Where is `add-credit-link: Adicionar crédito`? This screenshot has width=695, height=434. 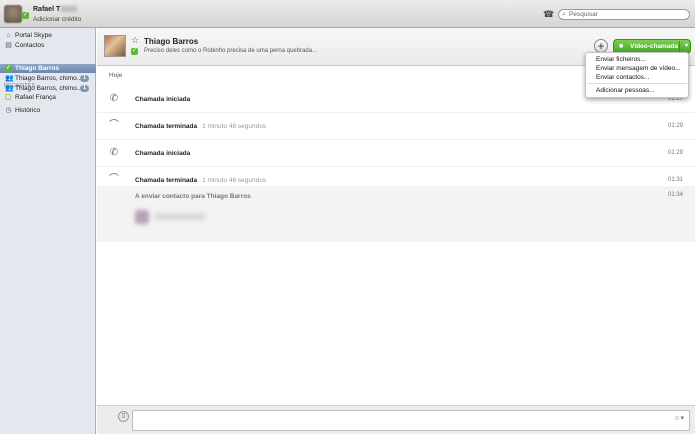
add-credit-link: Adicionar crédito is located at coordinates (57, 19).